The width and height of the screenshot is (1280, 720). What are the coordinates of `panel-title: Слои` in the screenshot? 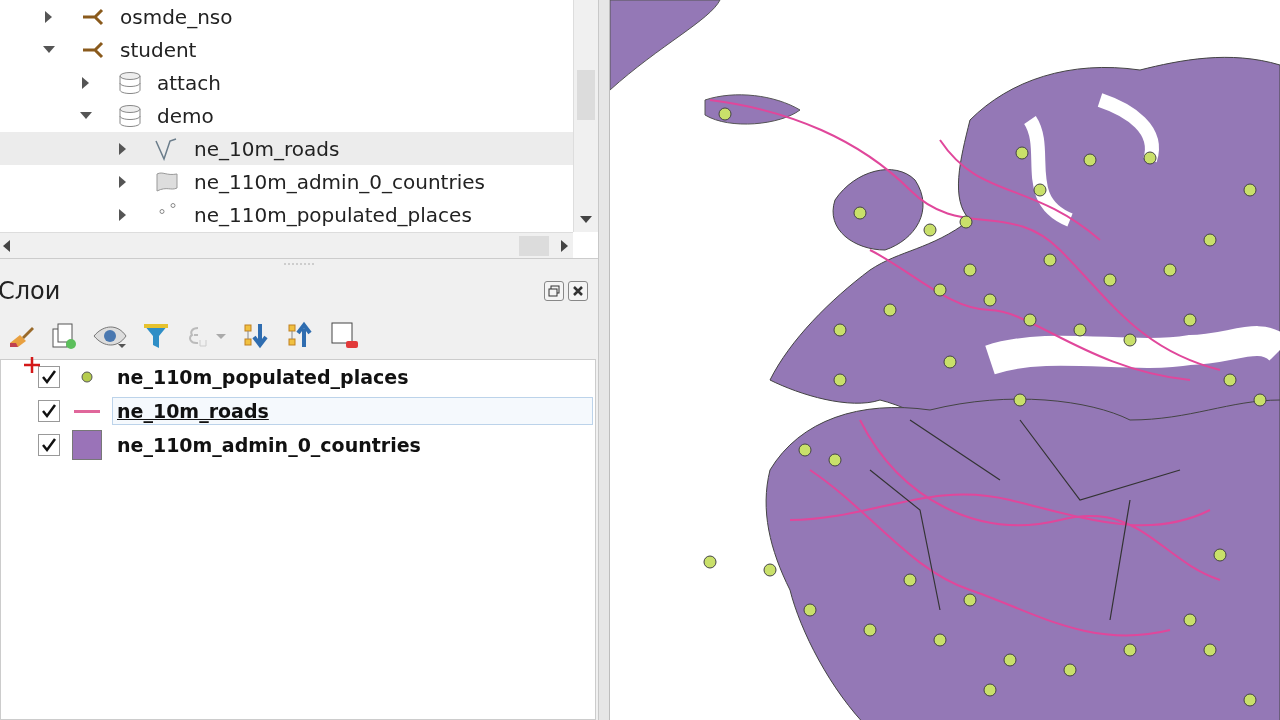 It's located at (30, 291).